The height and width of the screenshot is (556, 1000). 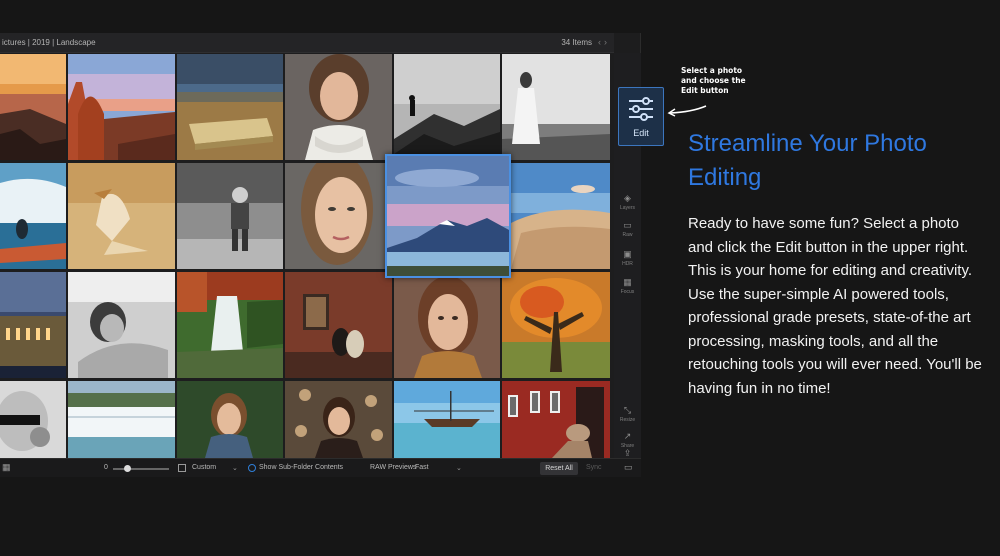 What do you see at coordinates (121, 419) in the screenshot?
I see `thumbnail-big-waterfall` at bounding box center [121, 419].